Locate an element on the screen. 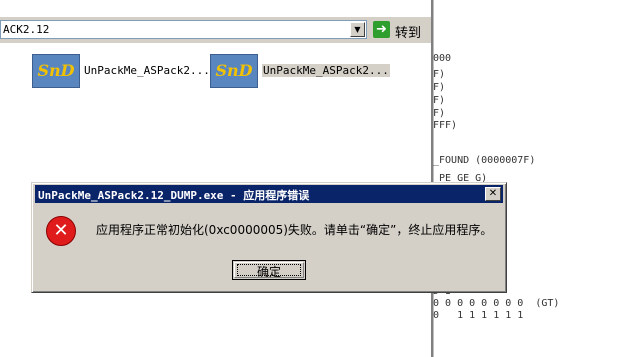 Image resolution: width=641 pixels, height=357 pixels. address-text: ACK2.12 is located at coordinates (26, 29).